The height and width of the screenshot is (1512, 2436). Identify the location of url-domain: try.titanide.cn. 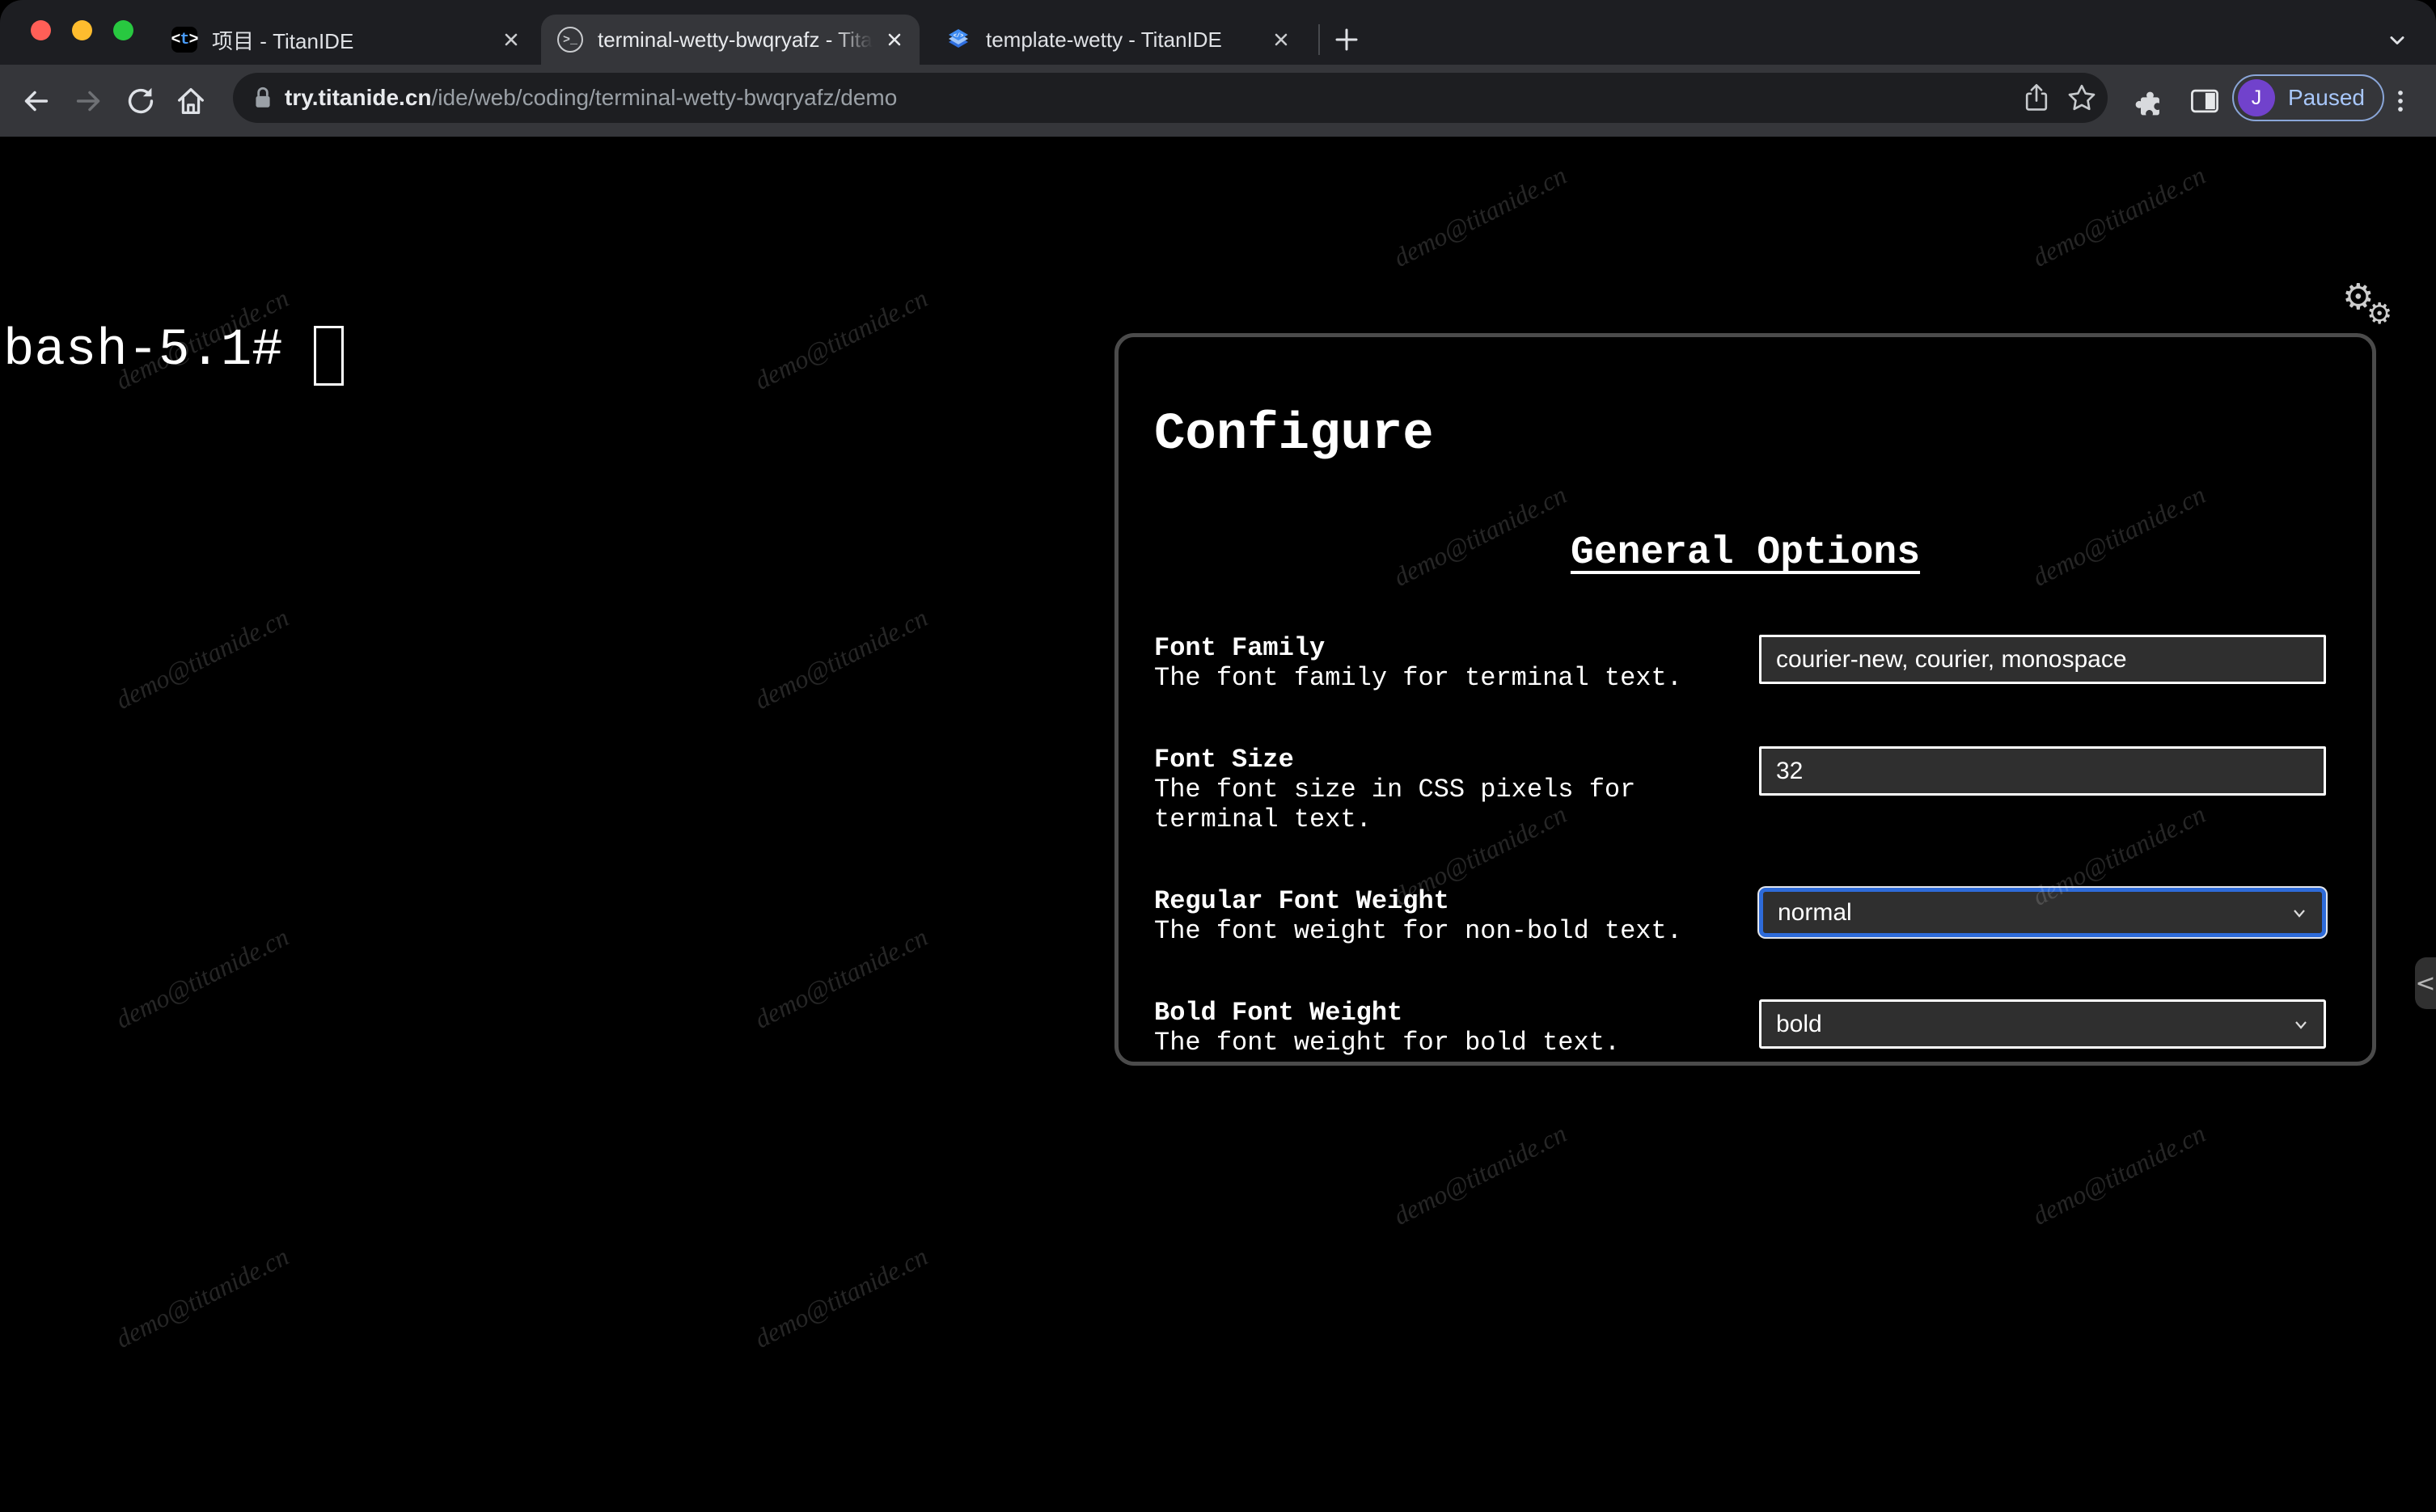
(358, 97).